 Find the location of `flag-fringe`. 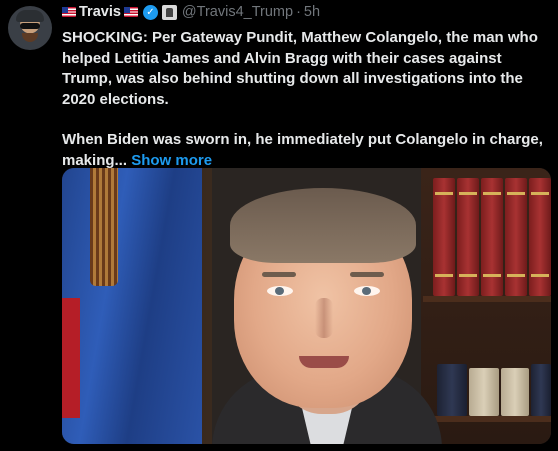

flag-fringe is located at coordinates (104, 227).